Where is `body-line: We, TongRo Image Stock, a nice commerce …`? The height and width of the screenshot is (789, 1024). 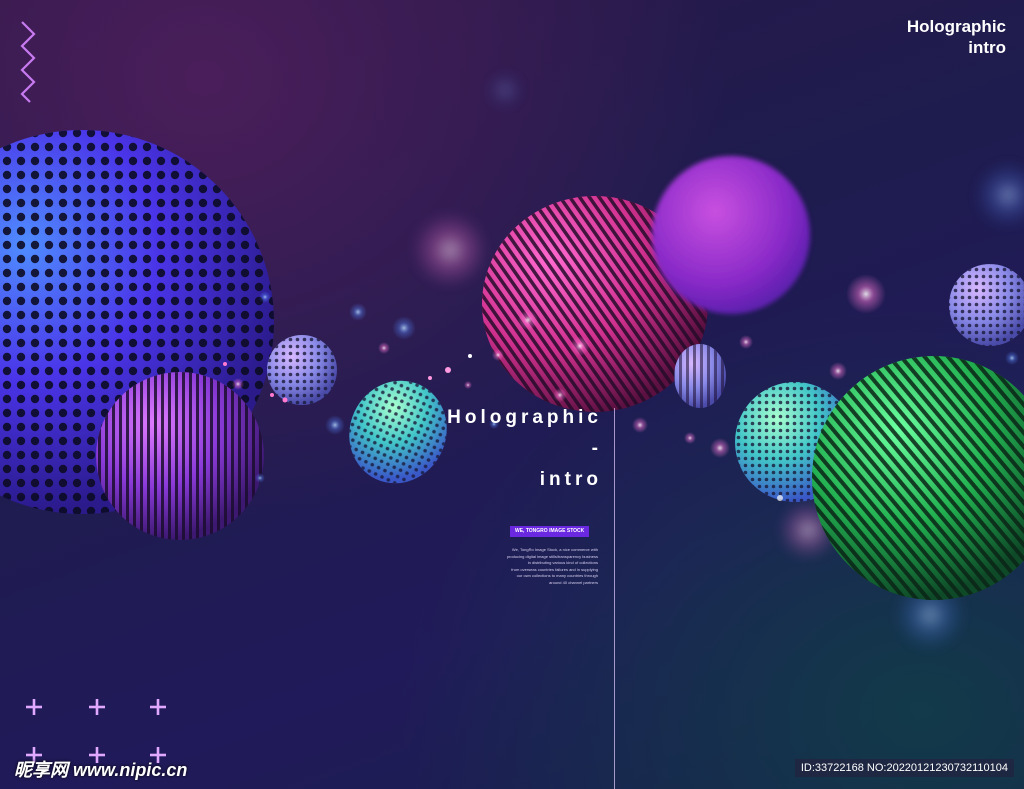
body-line: We, TongRo Image Stock, a nice commerce … is located at coordinates (554, 549).